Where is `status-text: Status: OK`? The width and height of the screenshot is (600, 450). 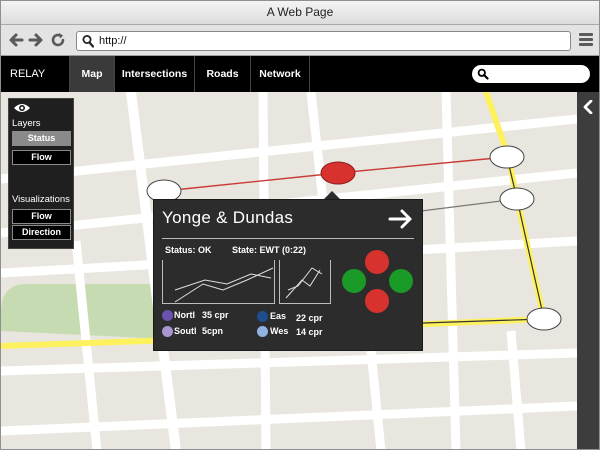 status-text: Status: OK is located at coordinates (188, 250).